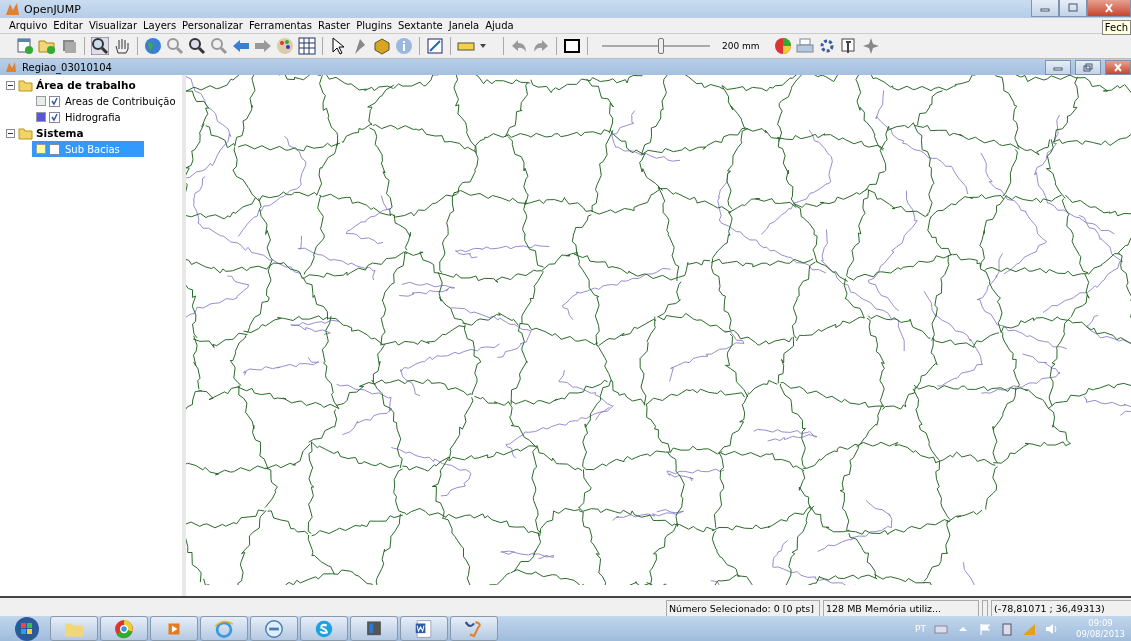 Image resolution: width=1131 pixels, height=641 pixels. What do you see at coordinates (120, 101) in the screenshot?
I see `layer-label: Areas de Contribuição` at bounding box center [120, 101].